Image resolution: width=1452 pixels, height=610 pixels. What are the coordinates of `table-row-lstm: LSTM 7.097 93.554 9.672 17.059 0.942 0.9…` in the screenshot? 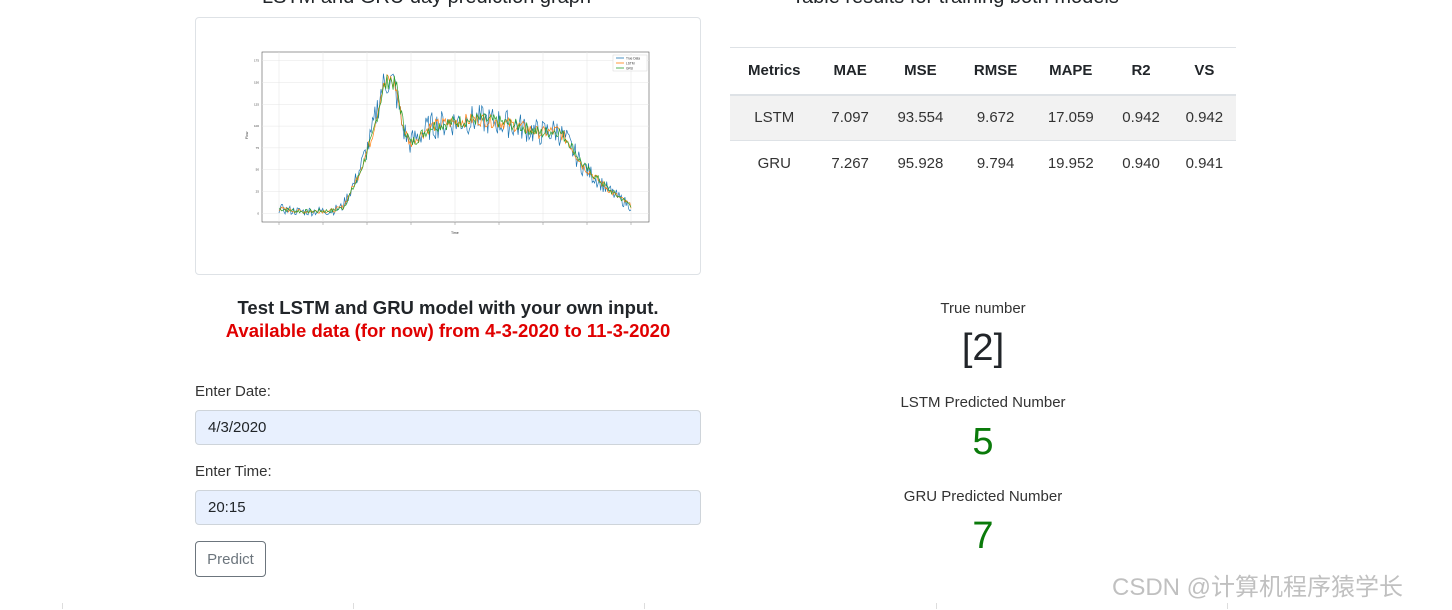 It's located at (983, 117).